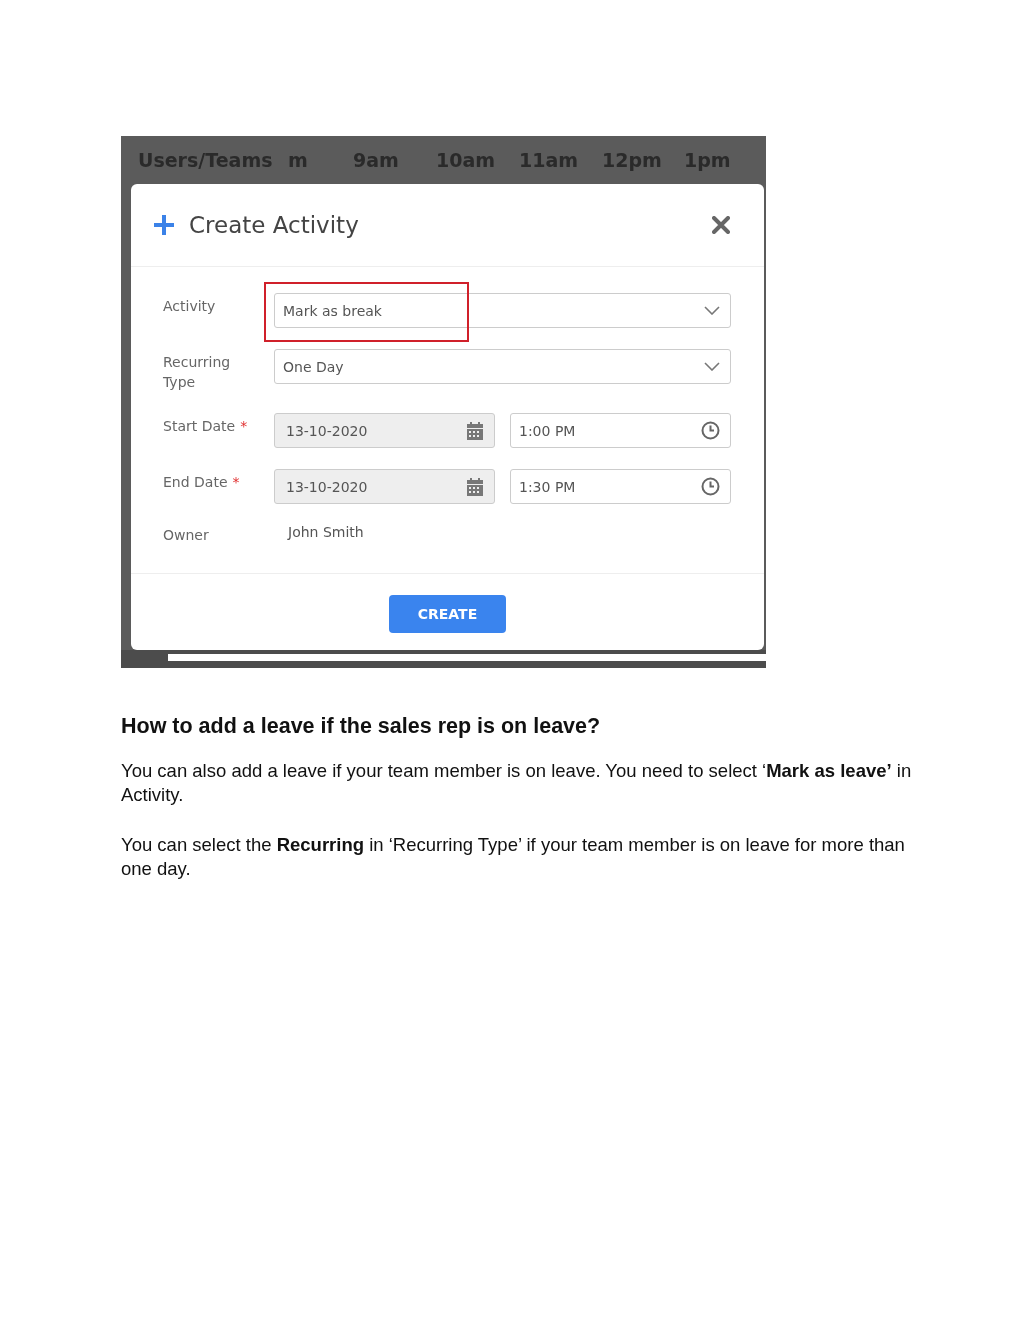 The width and height of the screenshot is (1024, 1325). I want to click on paragraph: You can select the Recurring in ‘Recurring Type’ if your team member is on leave for more than one day., so click(513, 857).